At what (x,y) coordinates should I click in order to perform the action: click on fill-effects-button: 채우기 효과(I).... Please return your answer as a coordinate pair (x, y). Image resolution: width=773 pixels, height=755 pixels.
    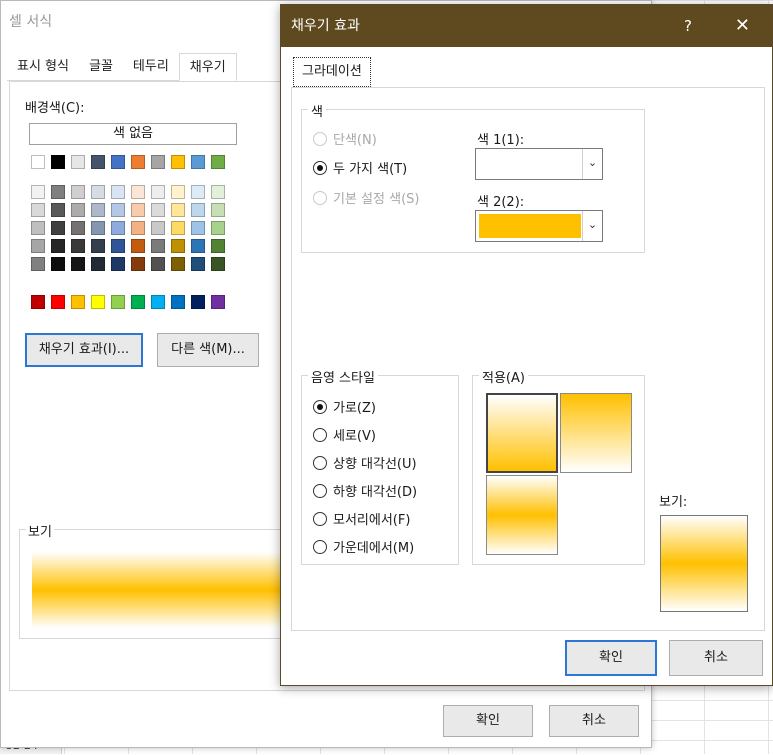
    Looking at the image, I should click on (84, 350).